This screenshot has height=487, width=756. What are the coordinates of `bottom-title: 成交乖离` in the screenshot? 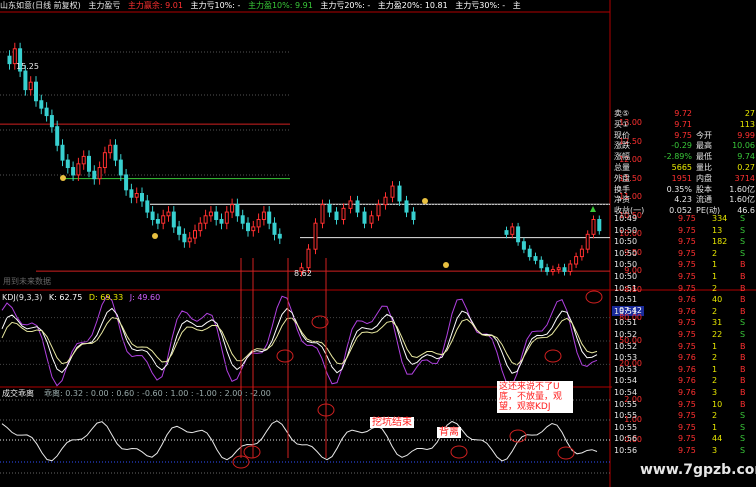 It's located at (18, 393).